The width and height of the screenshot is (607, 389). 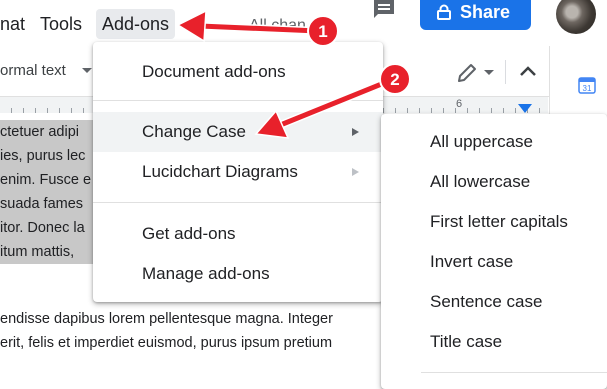 I want to click on share-label: Share, so click(x=485, y=12).